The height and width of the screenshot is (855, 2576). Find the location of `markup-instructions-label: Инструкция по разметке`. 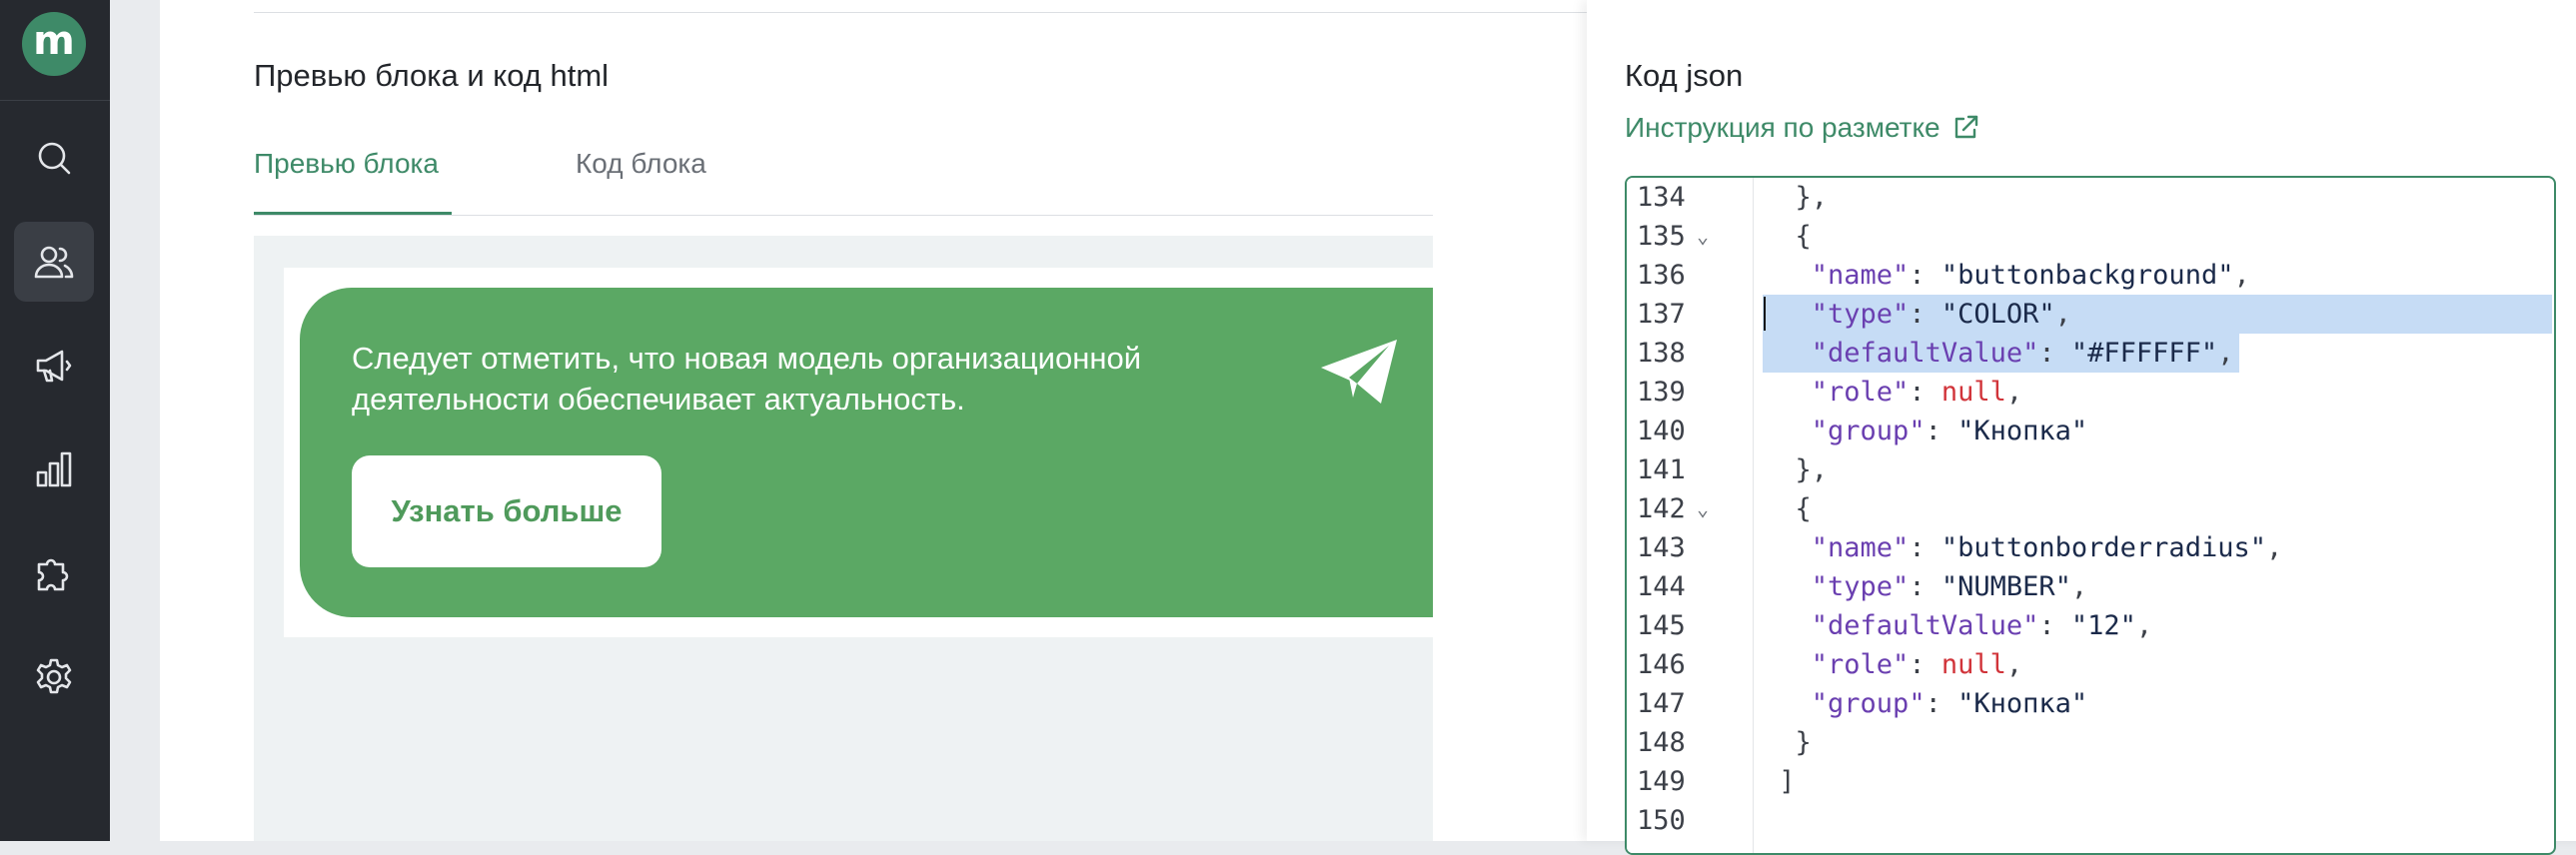

markup-instructions-label: Инструкция по разметке is located at coordinates (1782, 128).